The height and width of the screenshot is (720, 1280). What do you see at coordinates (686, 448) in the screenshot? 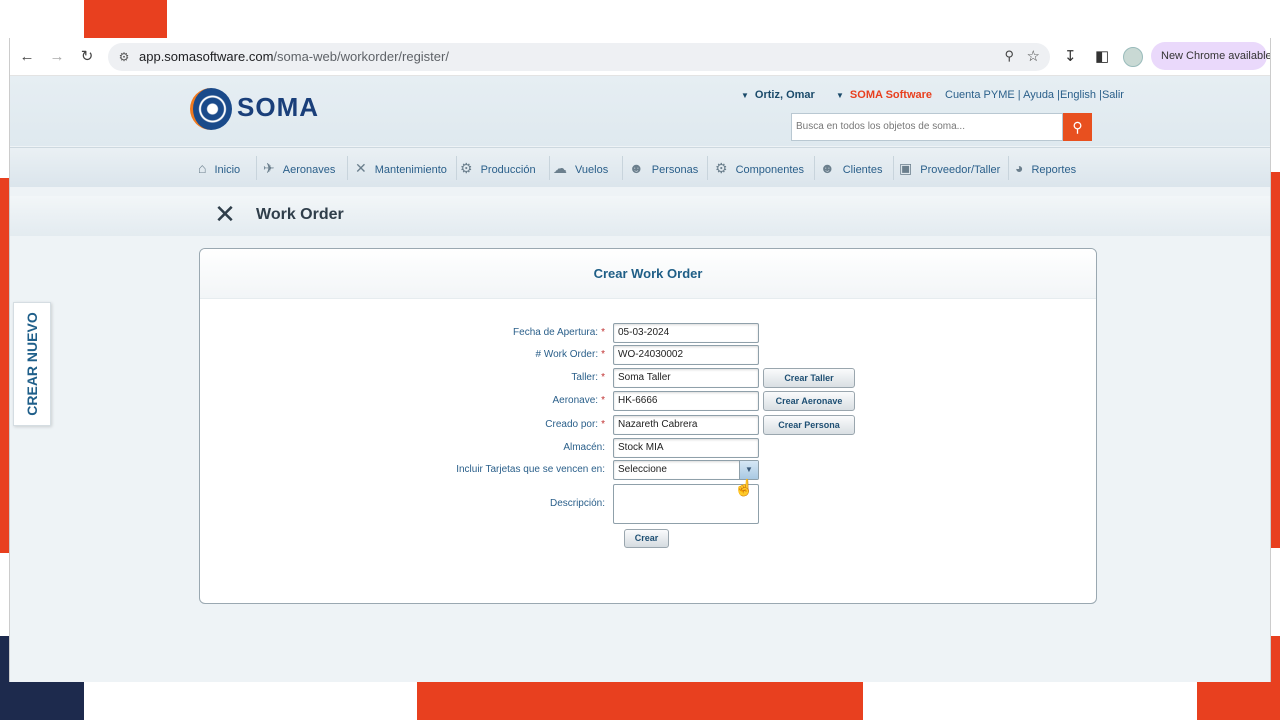
I see `almacen-input: Stock MIA` at bounding box center [686, 448].